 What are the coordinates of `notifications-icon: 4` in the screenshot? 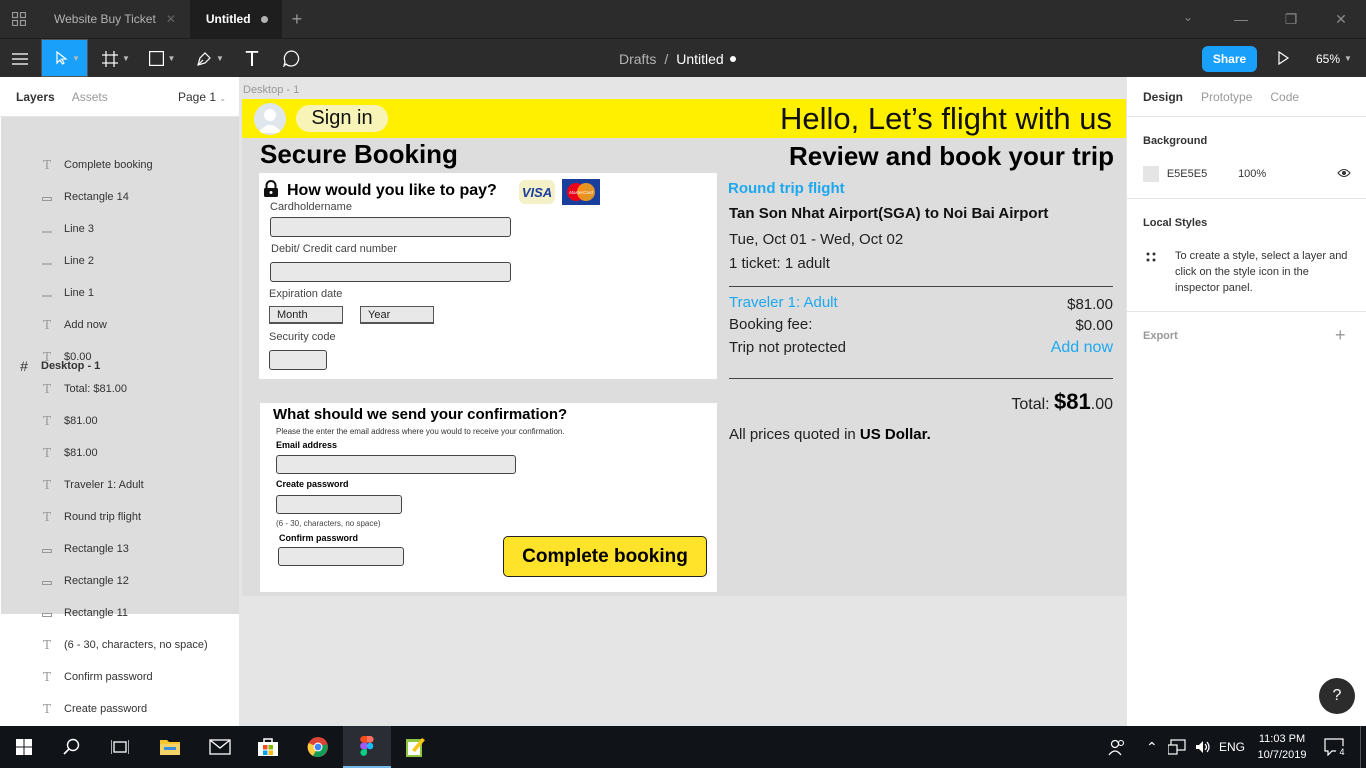 It's located at (1340, 747).